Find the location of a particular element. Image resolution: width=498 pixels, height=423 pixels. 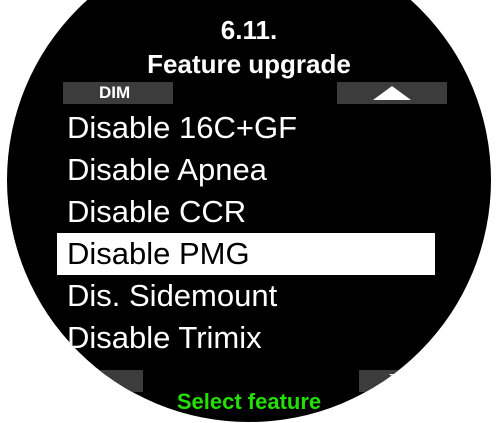

dim-button: DIM is located at coordinates (118, 93).